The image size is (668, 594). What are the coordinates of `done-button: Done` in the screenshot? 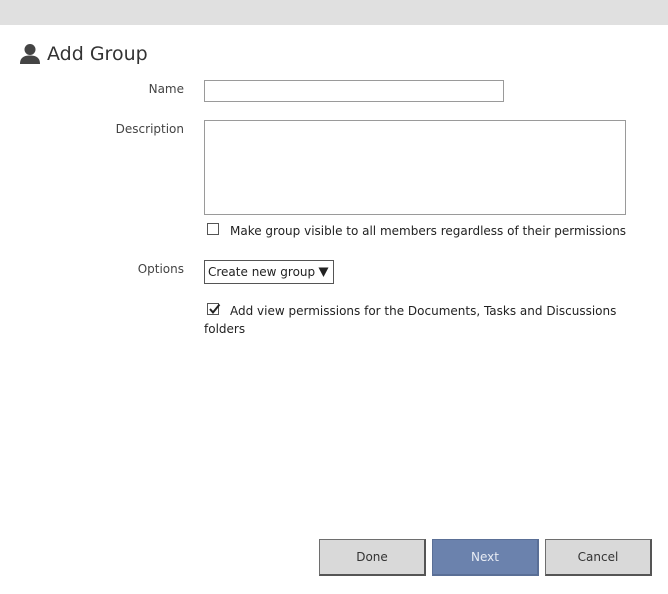 It's located at (372, 557).